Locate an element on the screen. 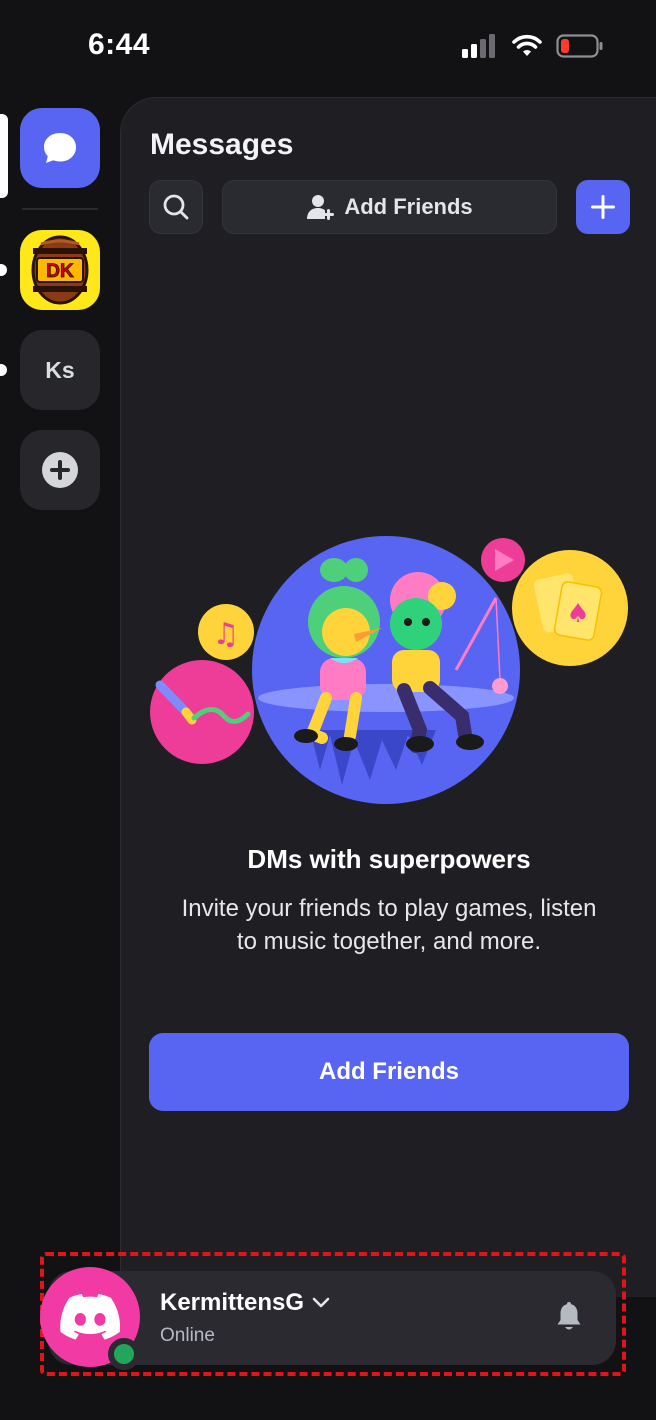  chat-bubble-icon is located at coordinates (60, 148).